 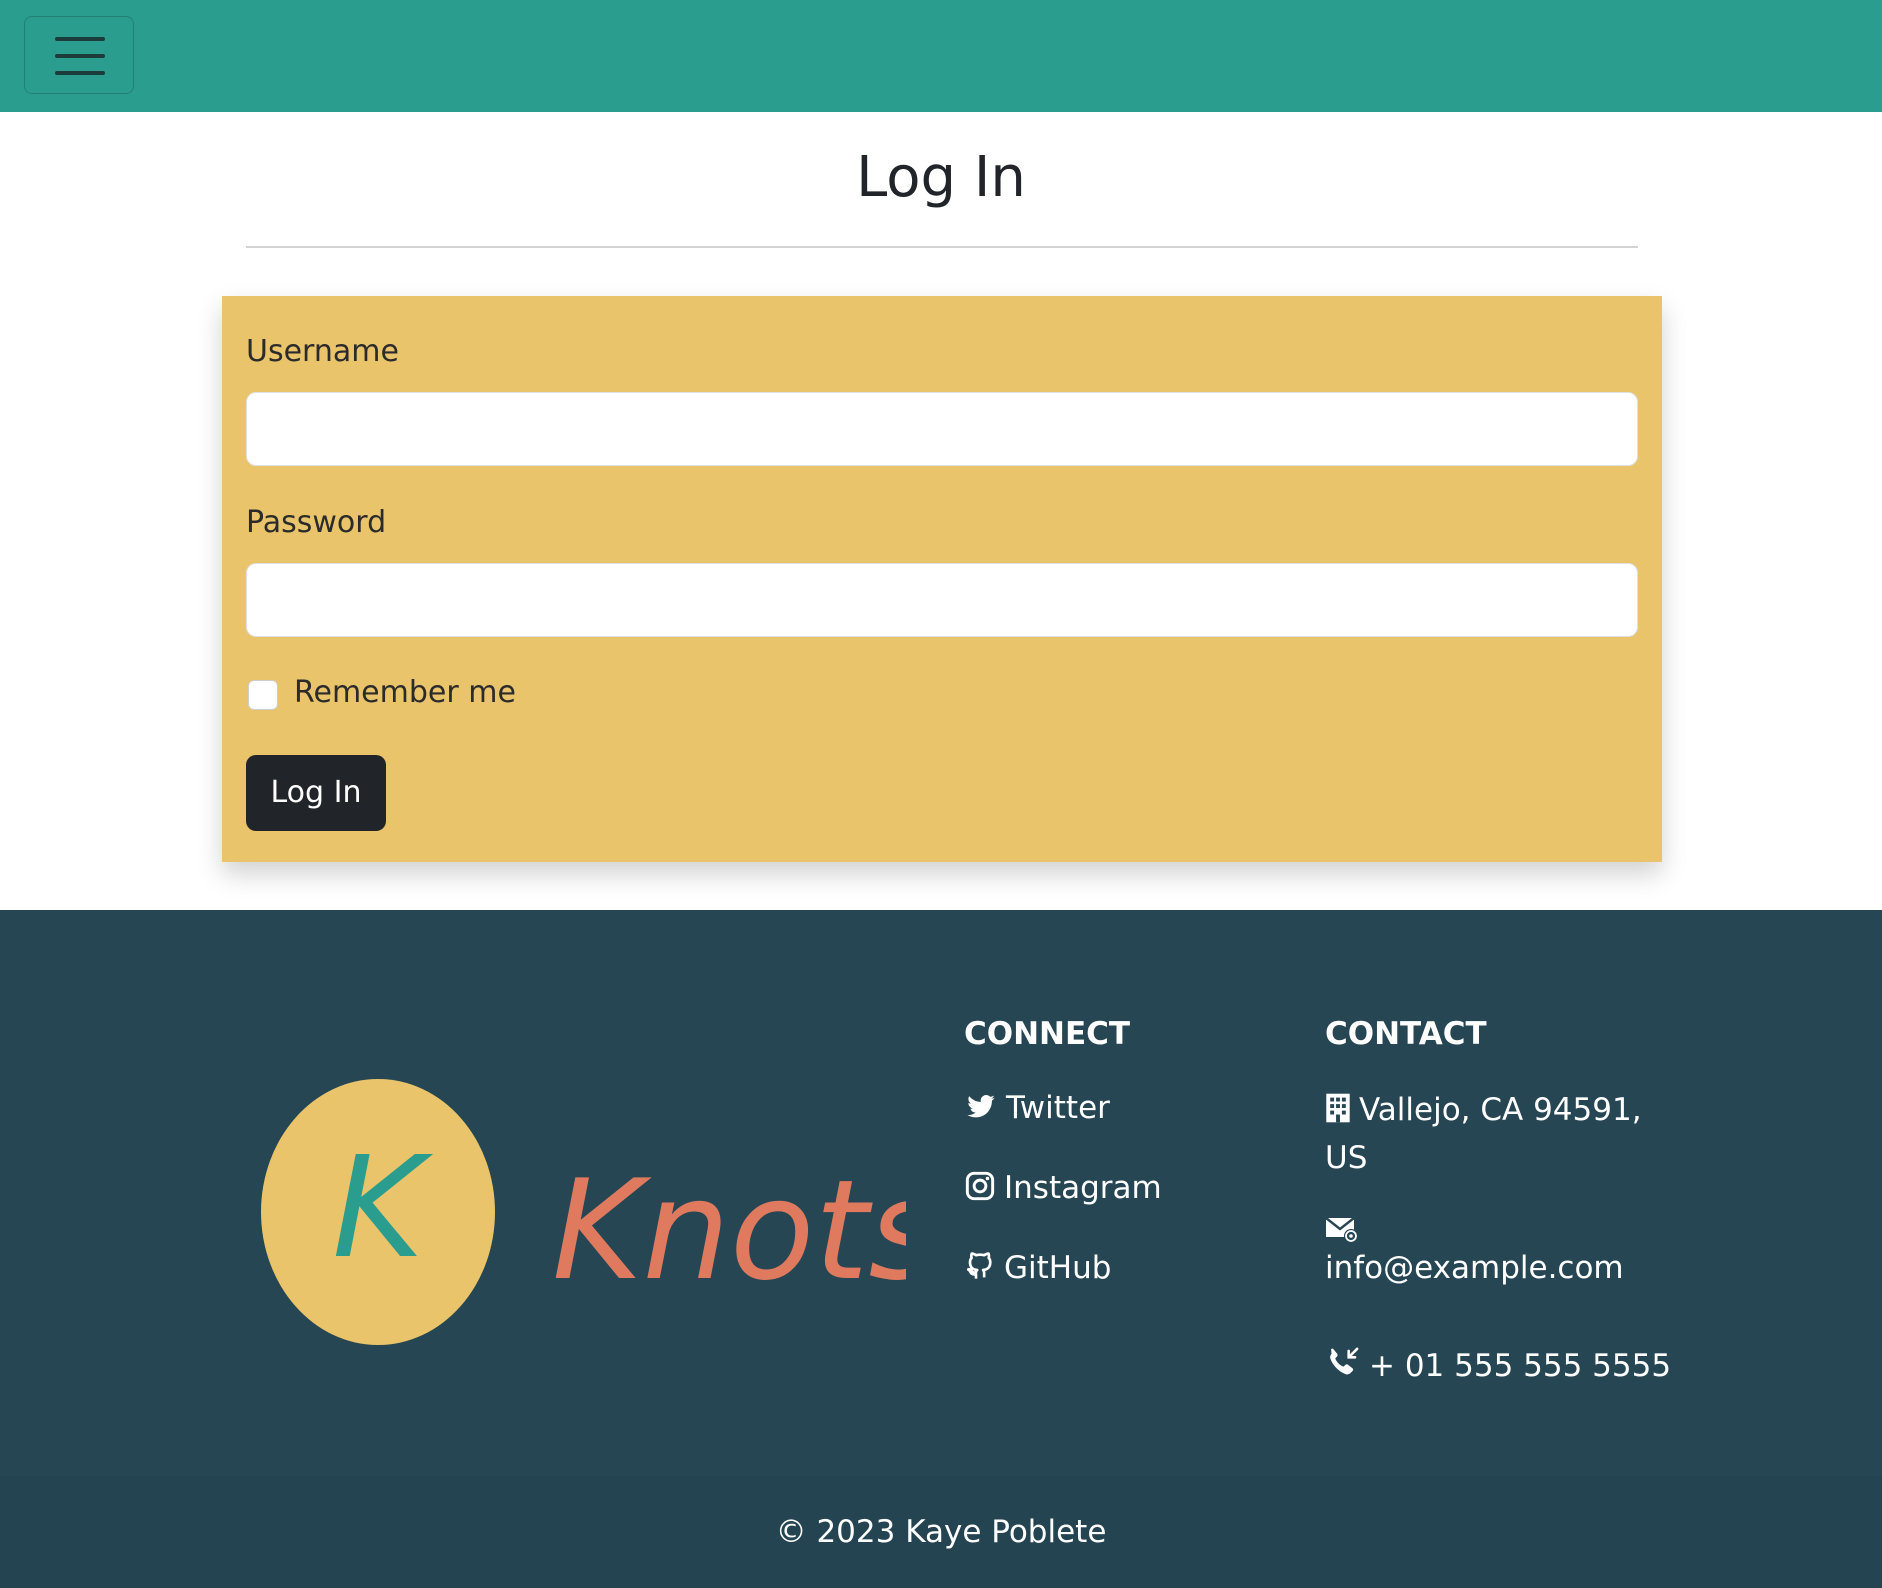 What do you see at coordinates (729, 1230) in the screenshot?
I see `logo-wordmark: Knots` at bounding box center [729, 1230].